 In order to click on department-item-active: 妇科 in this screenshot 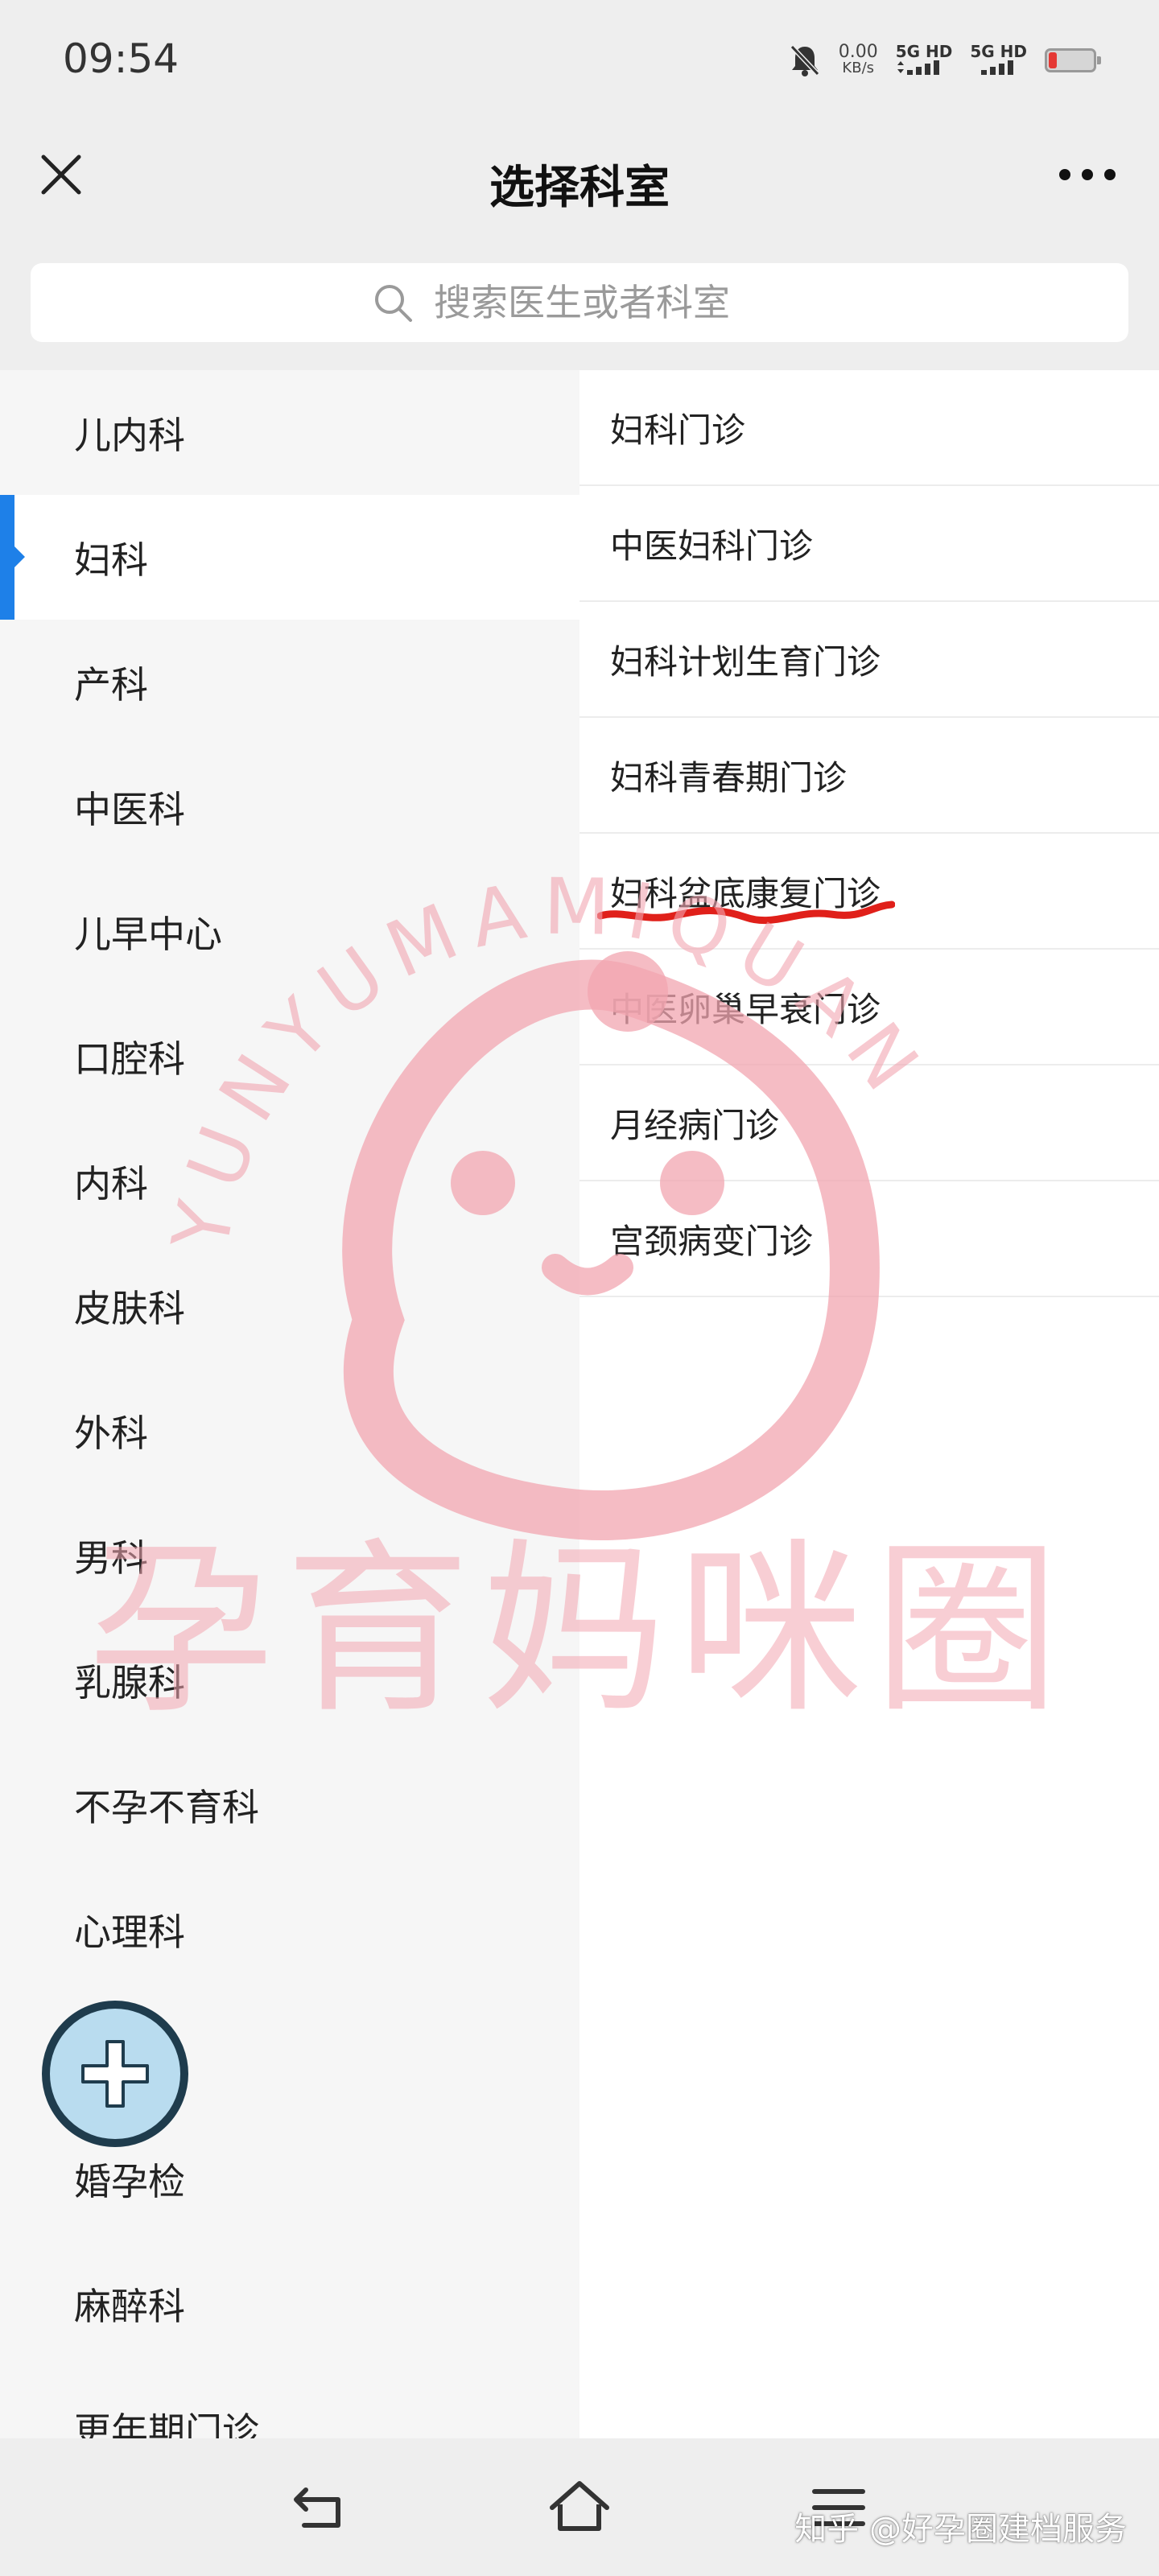, I will do `click(290, 557)`.